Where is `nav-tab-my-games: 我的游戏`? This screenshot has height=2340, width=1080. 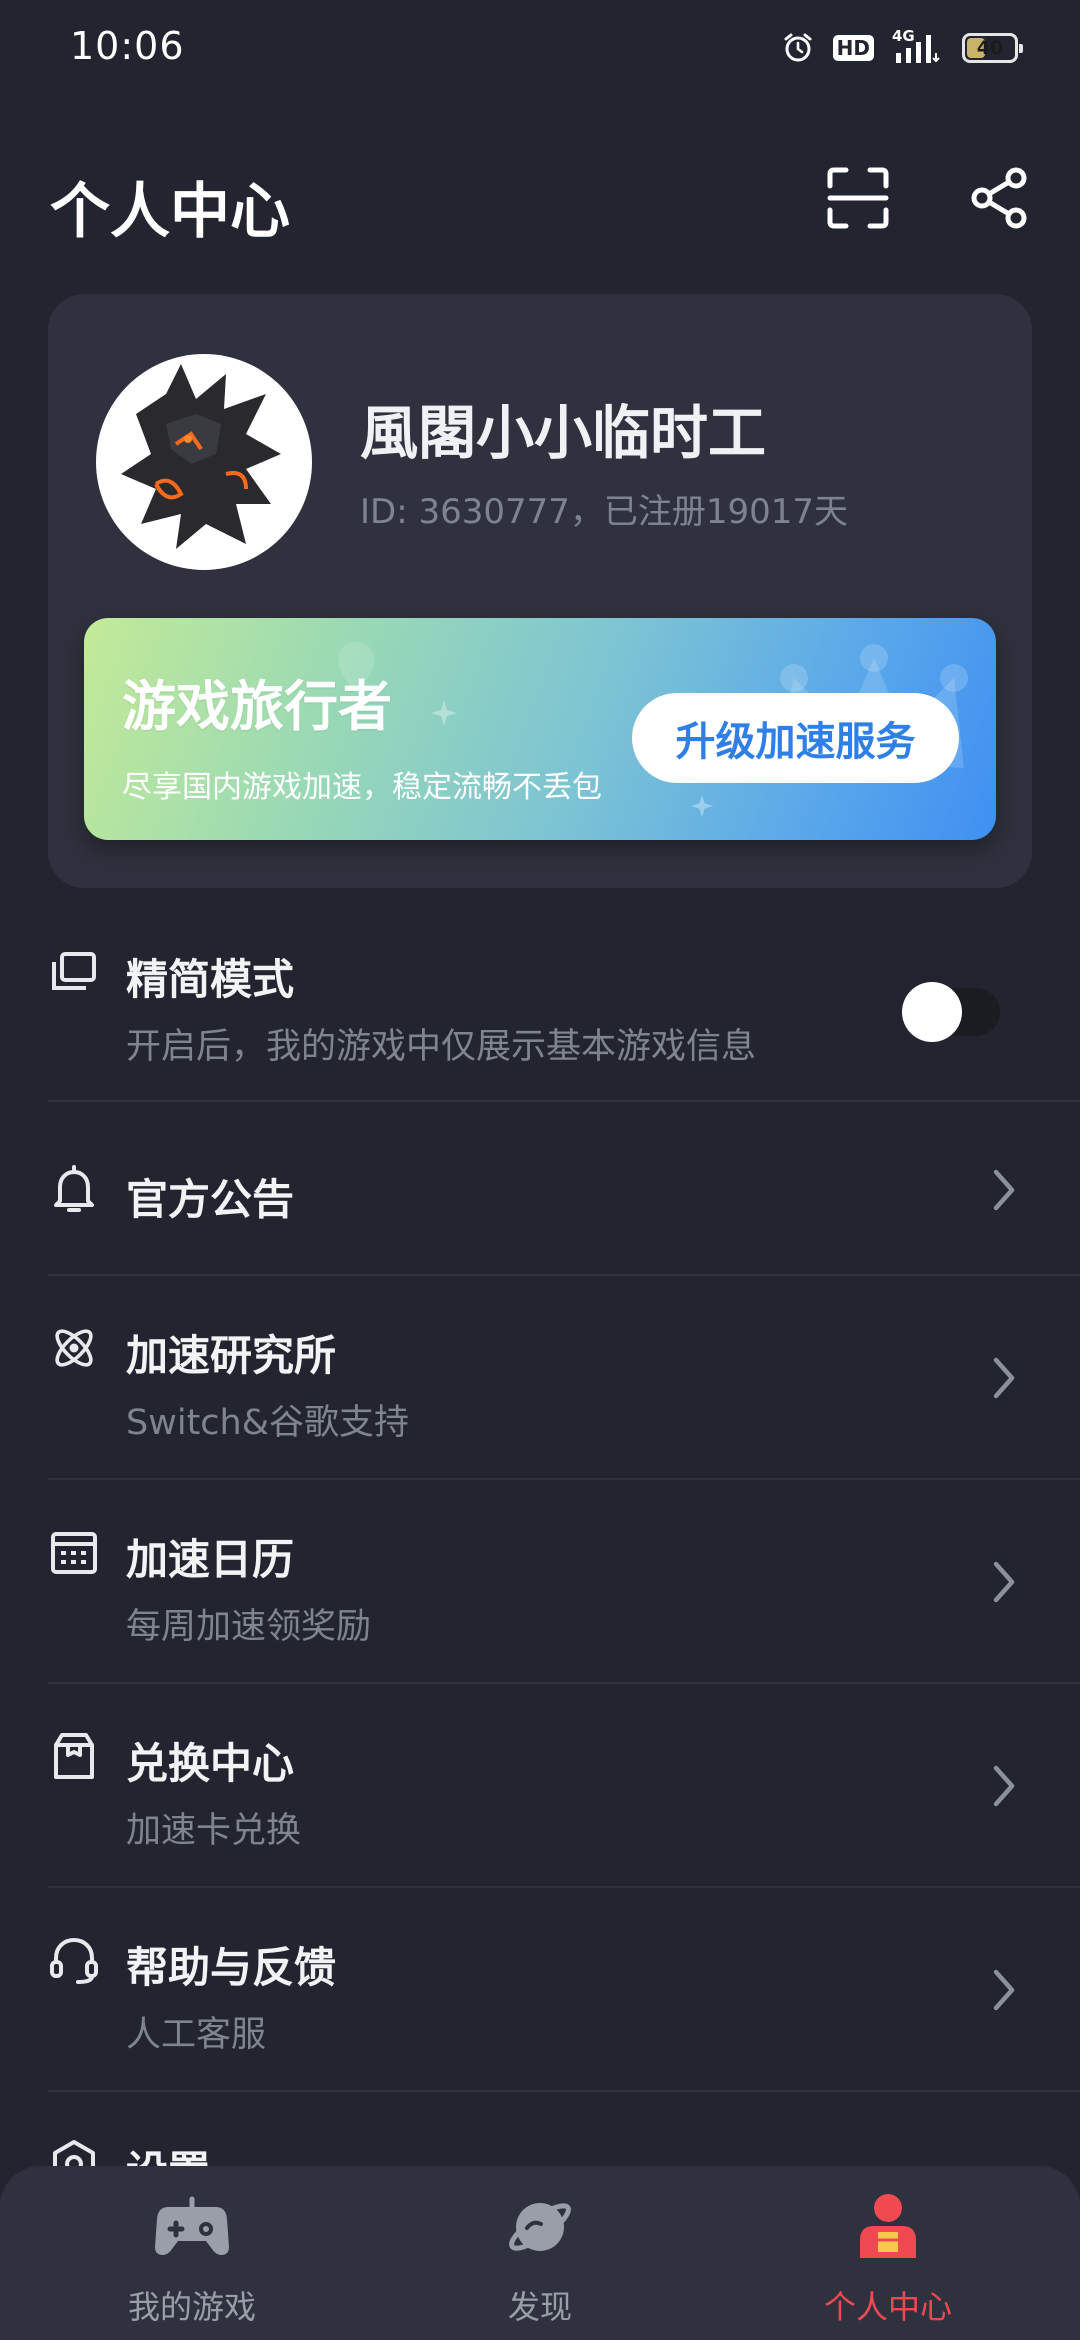
nav-tab-my-games: 我的游戏 is located at coordinates (192, 2253).